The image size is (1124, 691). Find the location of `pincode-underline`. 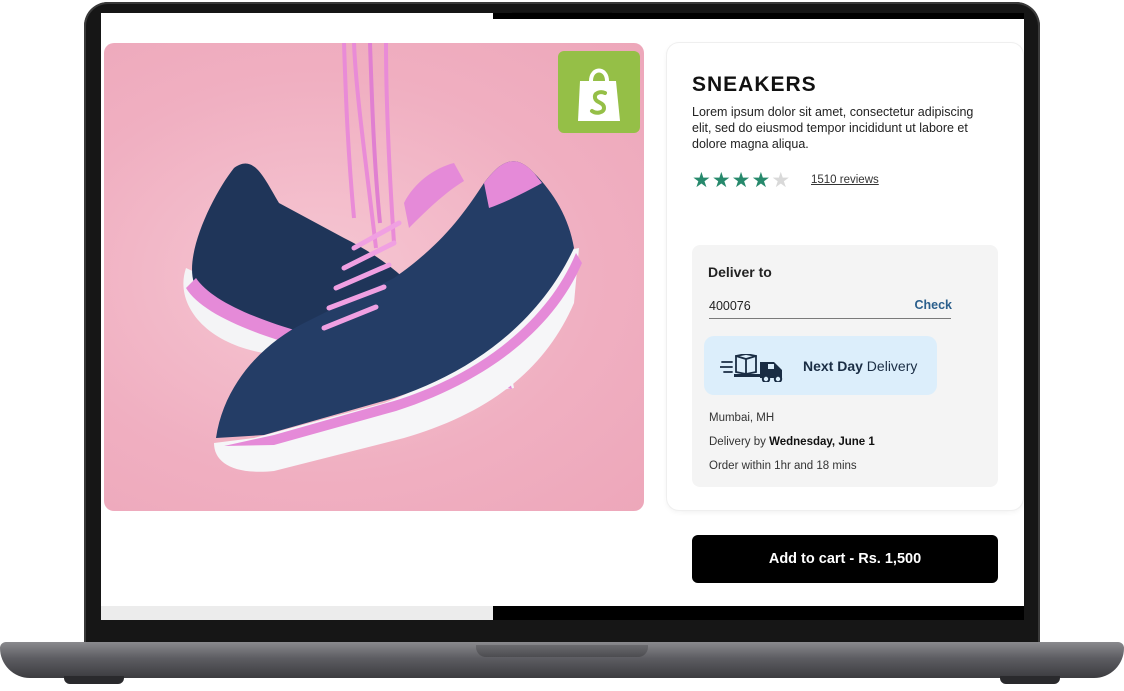

pincode-underline is located at coordinates (830, 318).